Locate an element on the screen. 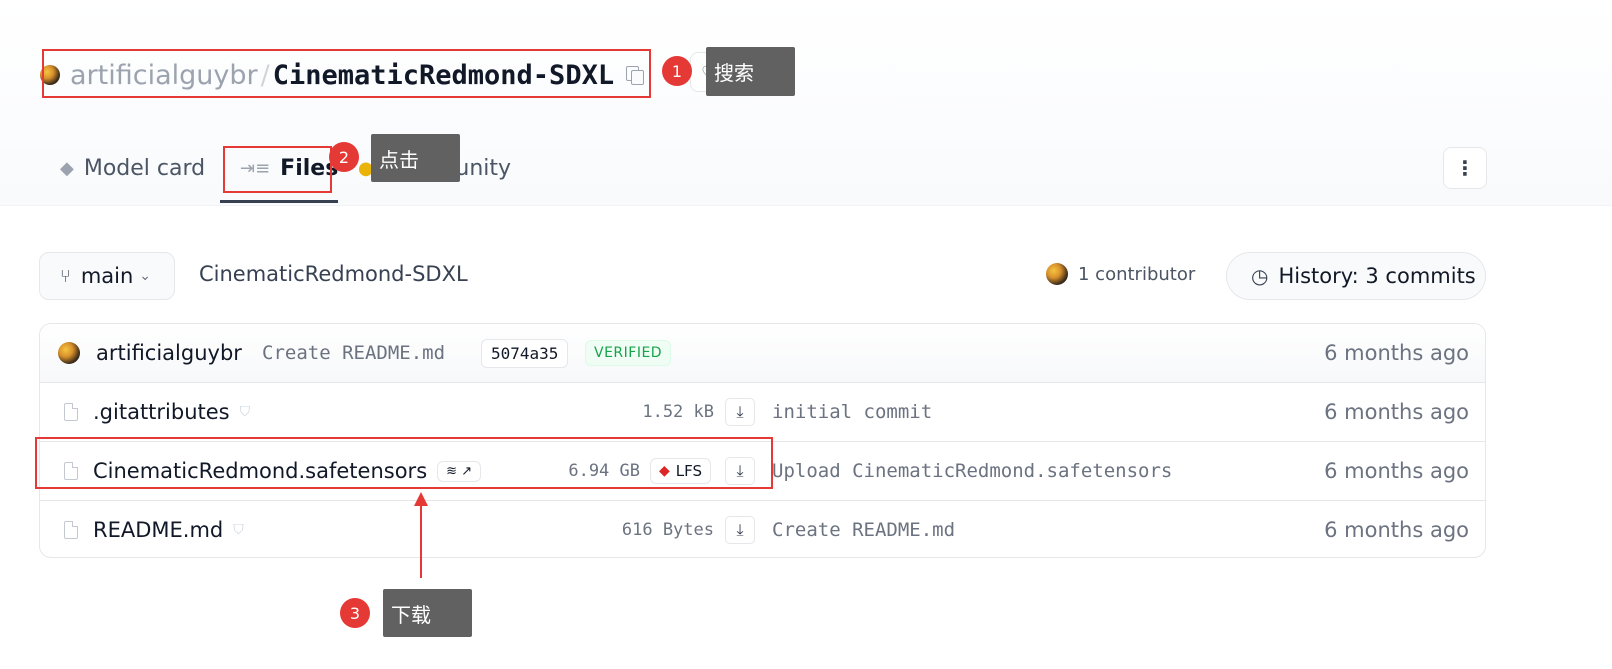 The height and width of the screenshot is (669, 1612). cube-icon: ◆ is located at coordinates (67, 168).